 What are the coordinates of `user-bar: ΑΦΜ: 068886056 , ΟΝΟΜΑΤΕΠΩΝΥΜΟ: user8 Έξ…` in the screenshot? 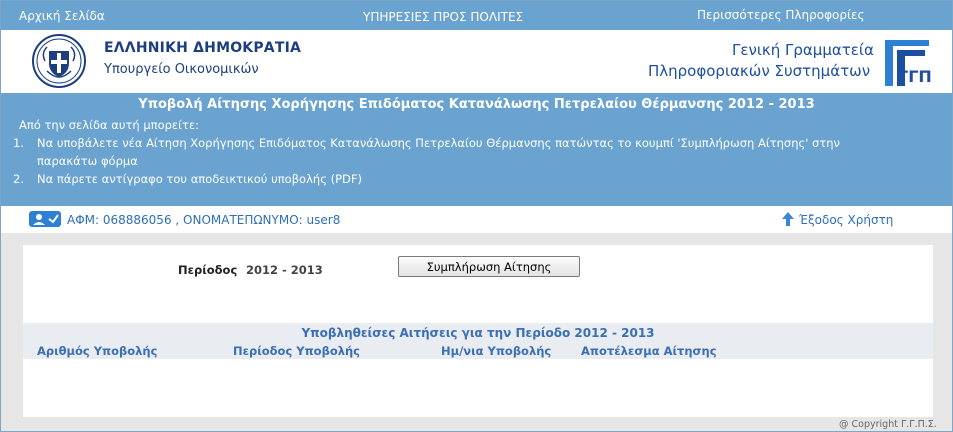 It's located at (476, 219).